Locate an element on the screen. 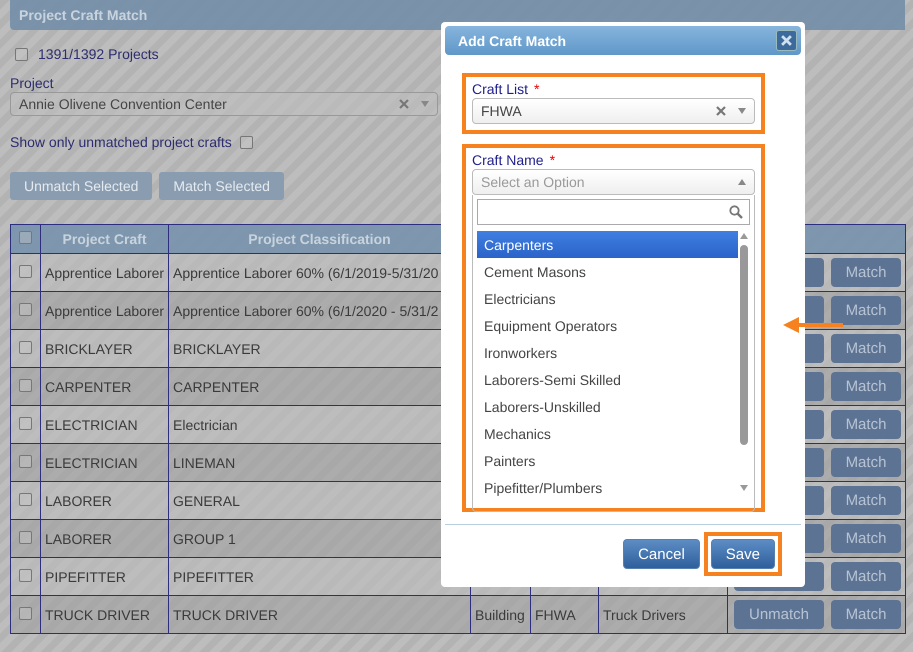 The image size is (913, 652). dropdown-option: Carpenters is located at coordinates (607, 244).